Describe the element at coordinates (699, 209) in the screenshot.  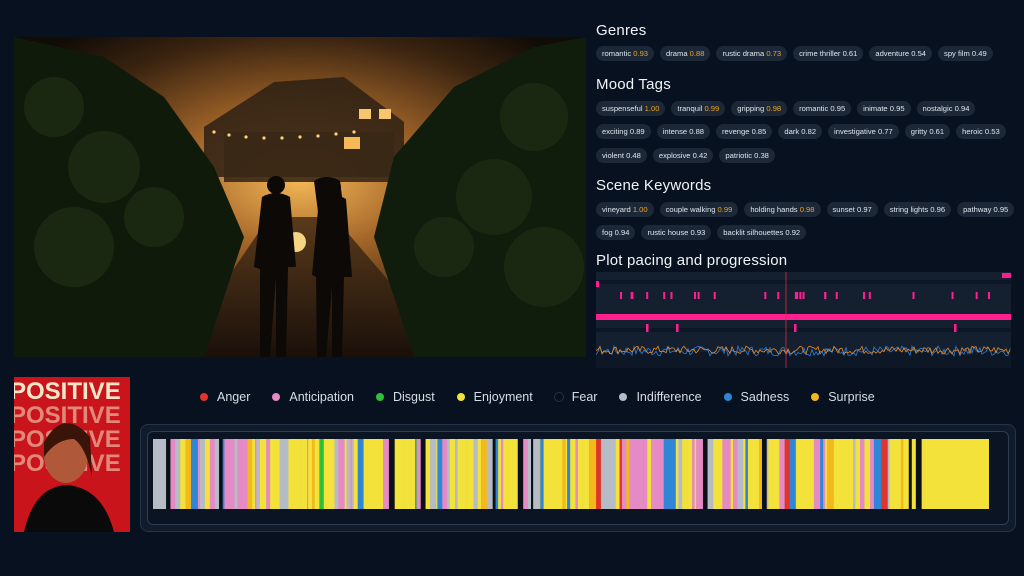
I see `tag-chip: couple walking 0.99` at that location.